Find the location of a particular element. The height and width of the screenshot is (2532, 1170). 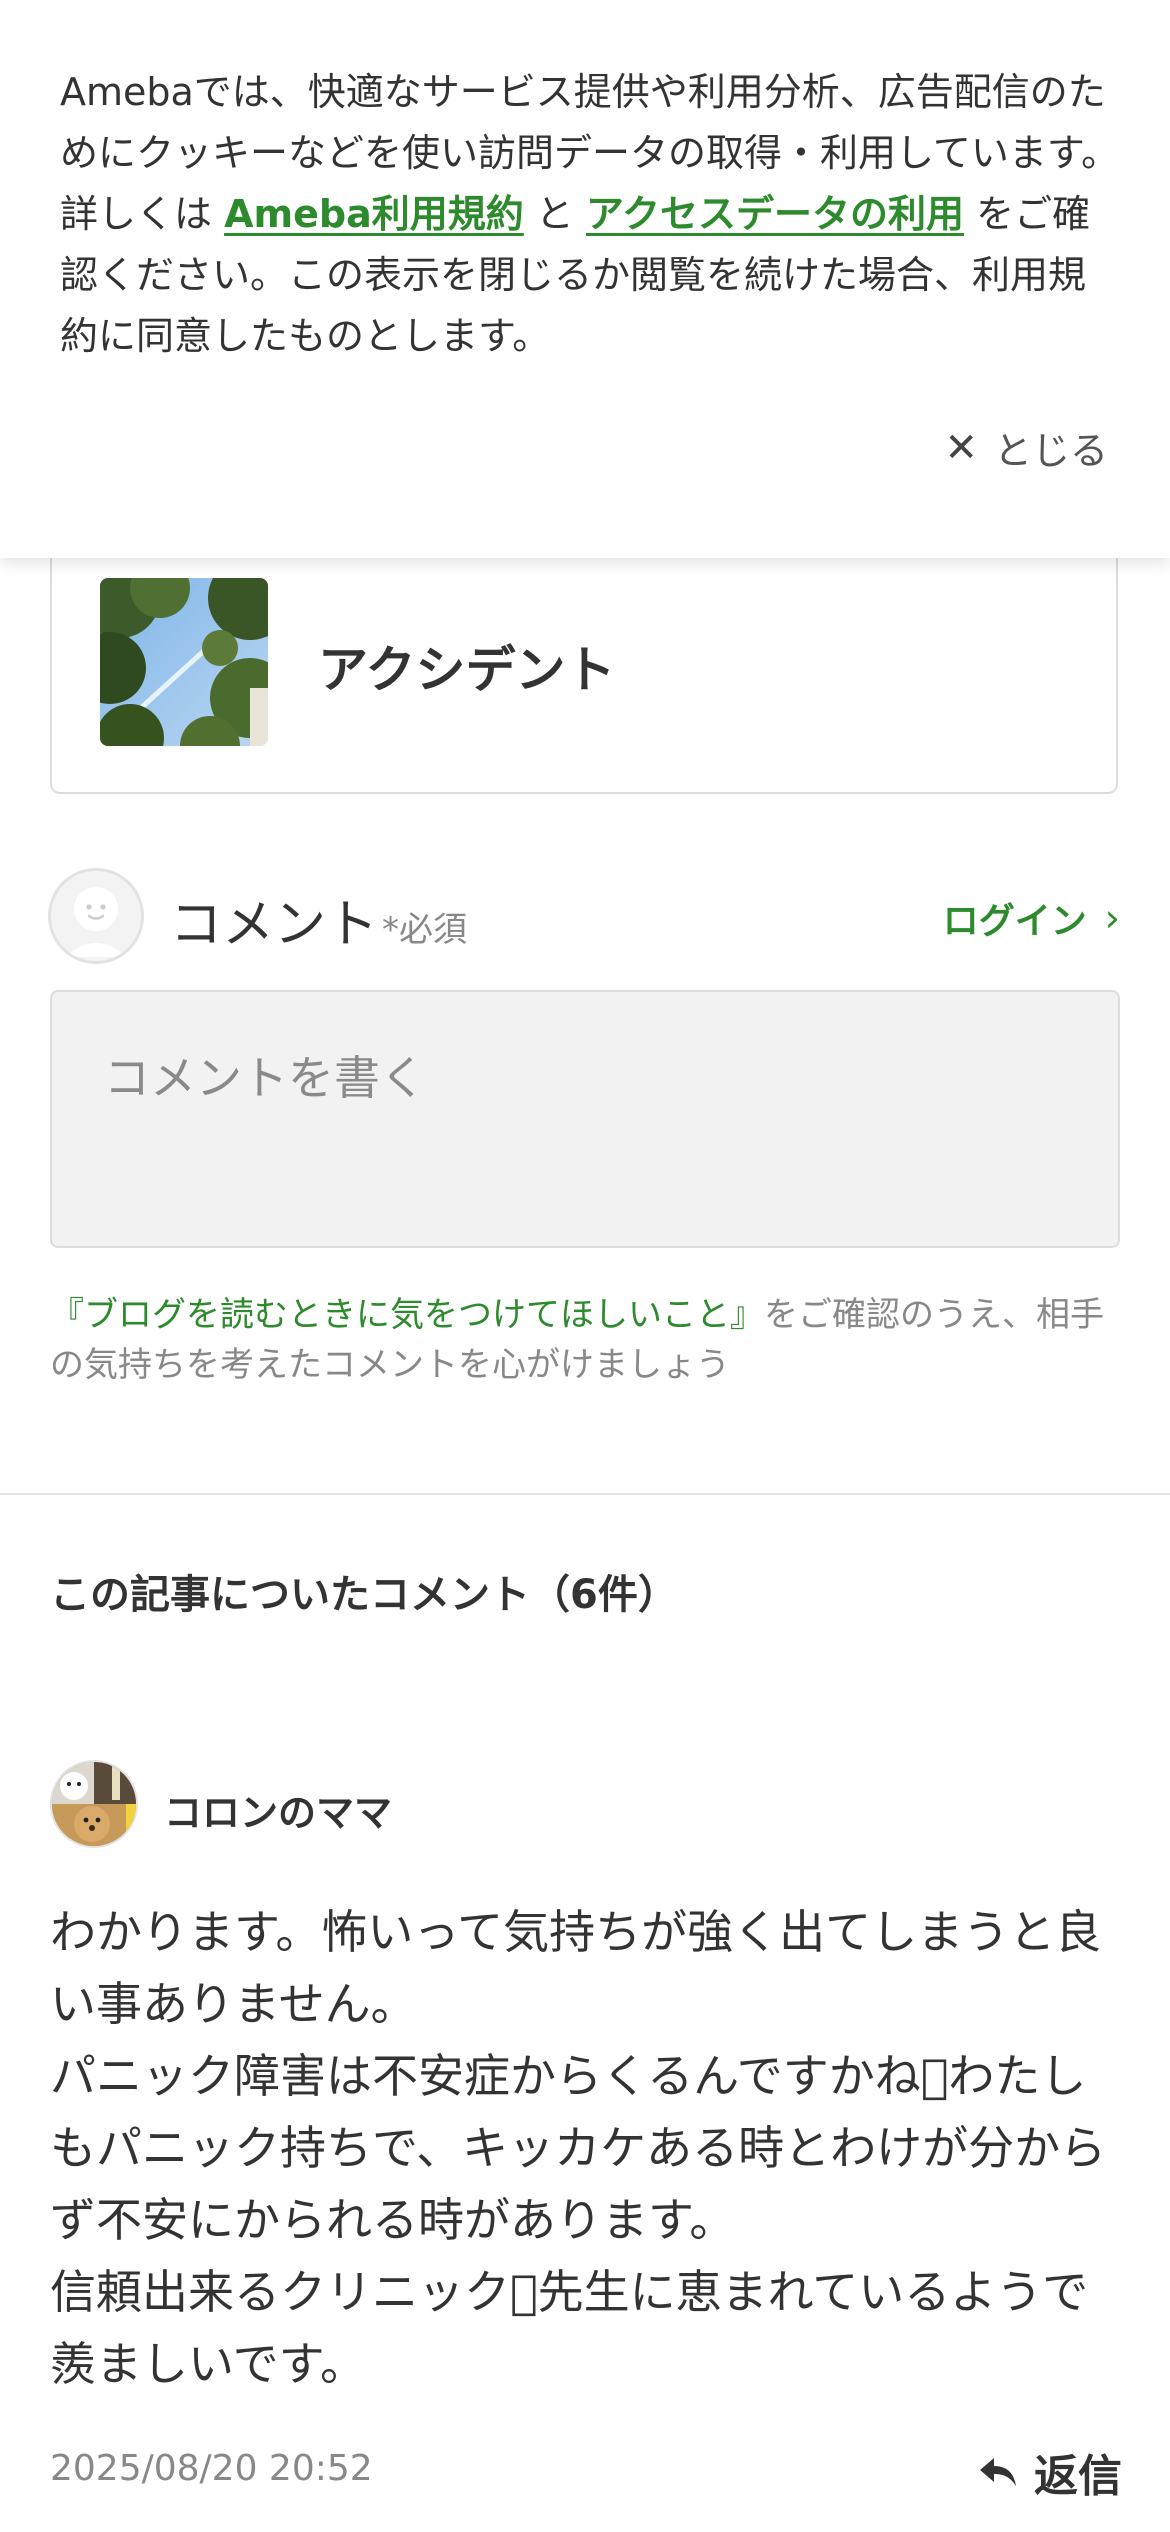

reply-label: 返信 is located at coordinates (1078, 2476).